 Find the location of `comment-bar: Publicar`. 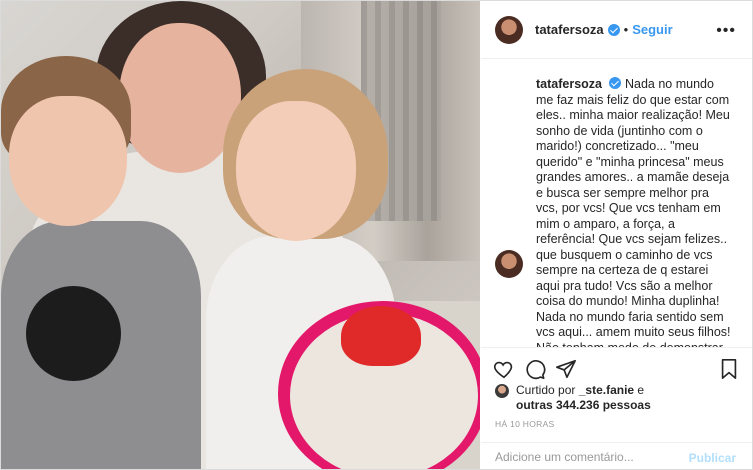

comment-bar: Publicar is located at coordinates (616, 455).